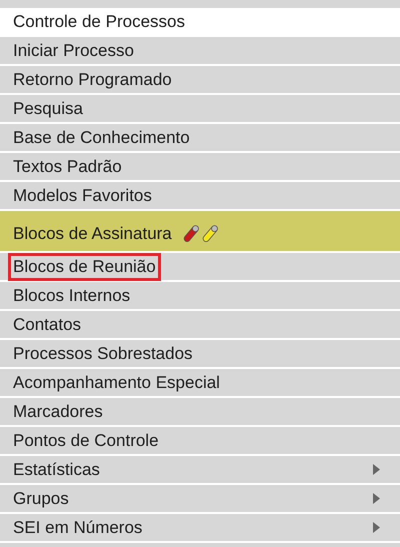  I want to click on menu-link: Textos Padrão, so click(67, 166).